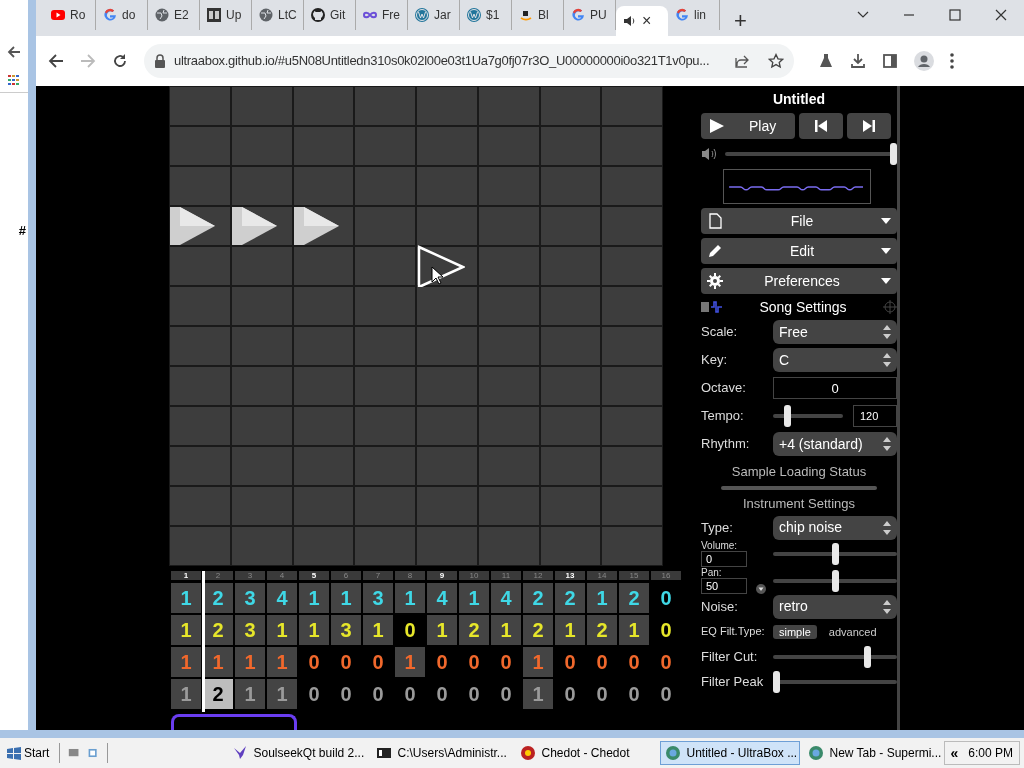 The width and height of the screenshot is (1024, 768). Describe the element at coordinates (254, 226) in the screenshot. I see `note-block` at that location.